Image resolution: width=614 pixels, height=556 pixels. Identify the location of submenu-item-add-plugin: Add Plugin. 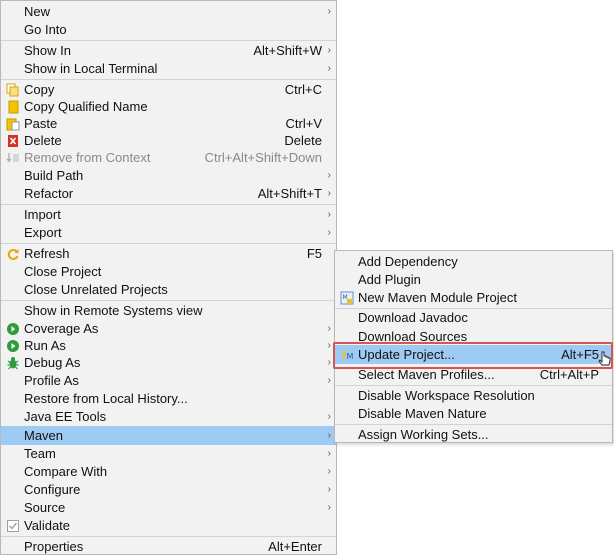
(473, 280).